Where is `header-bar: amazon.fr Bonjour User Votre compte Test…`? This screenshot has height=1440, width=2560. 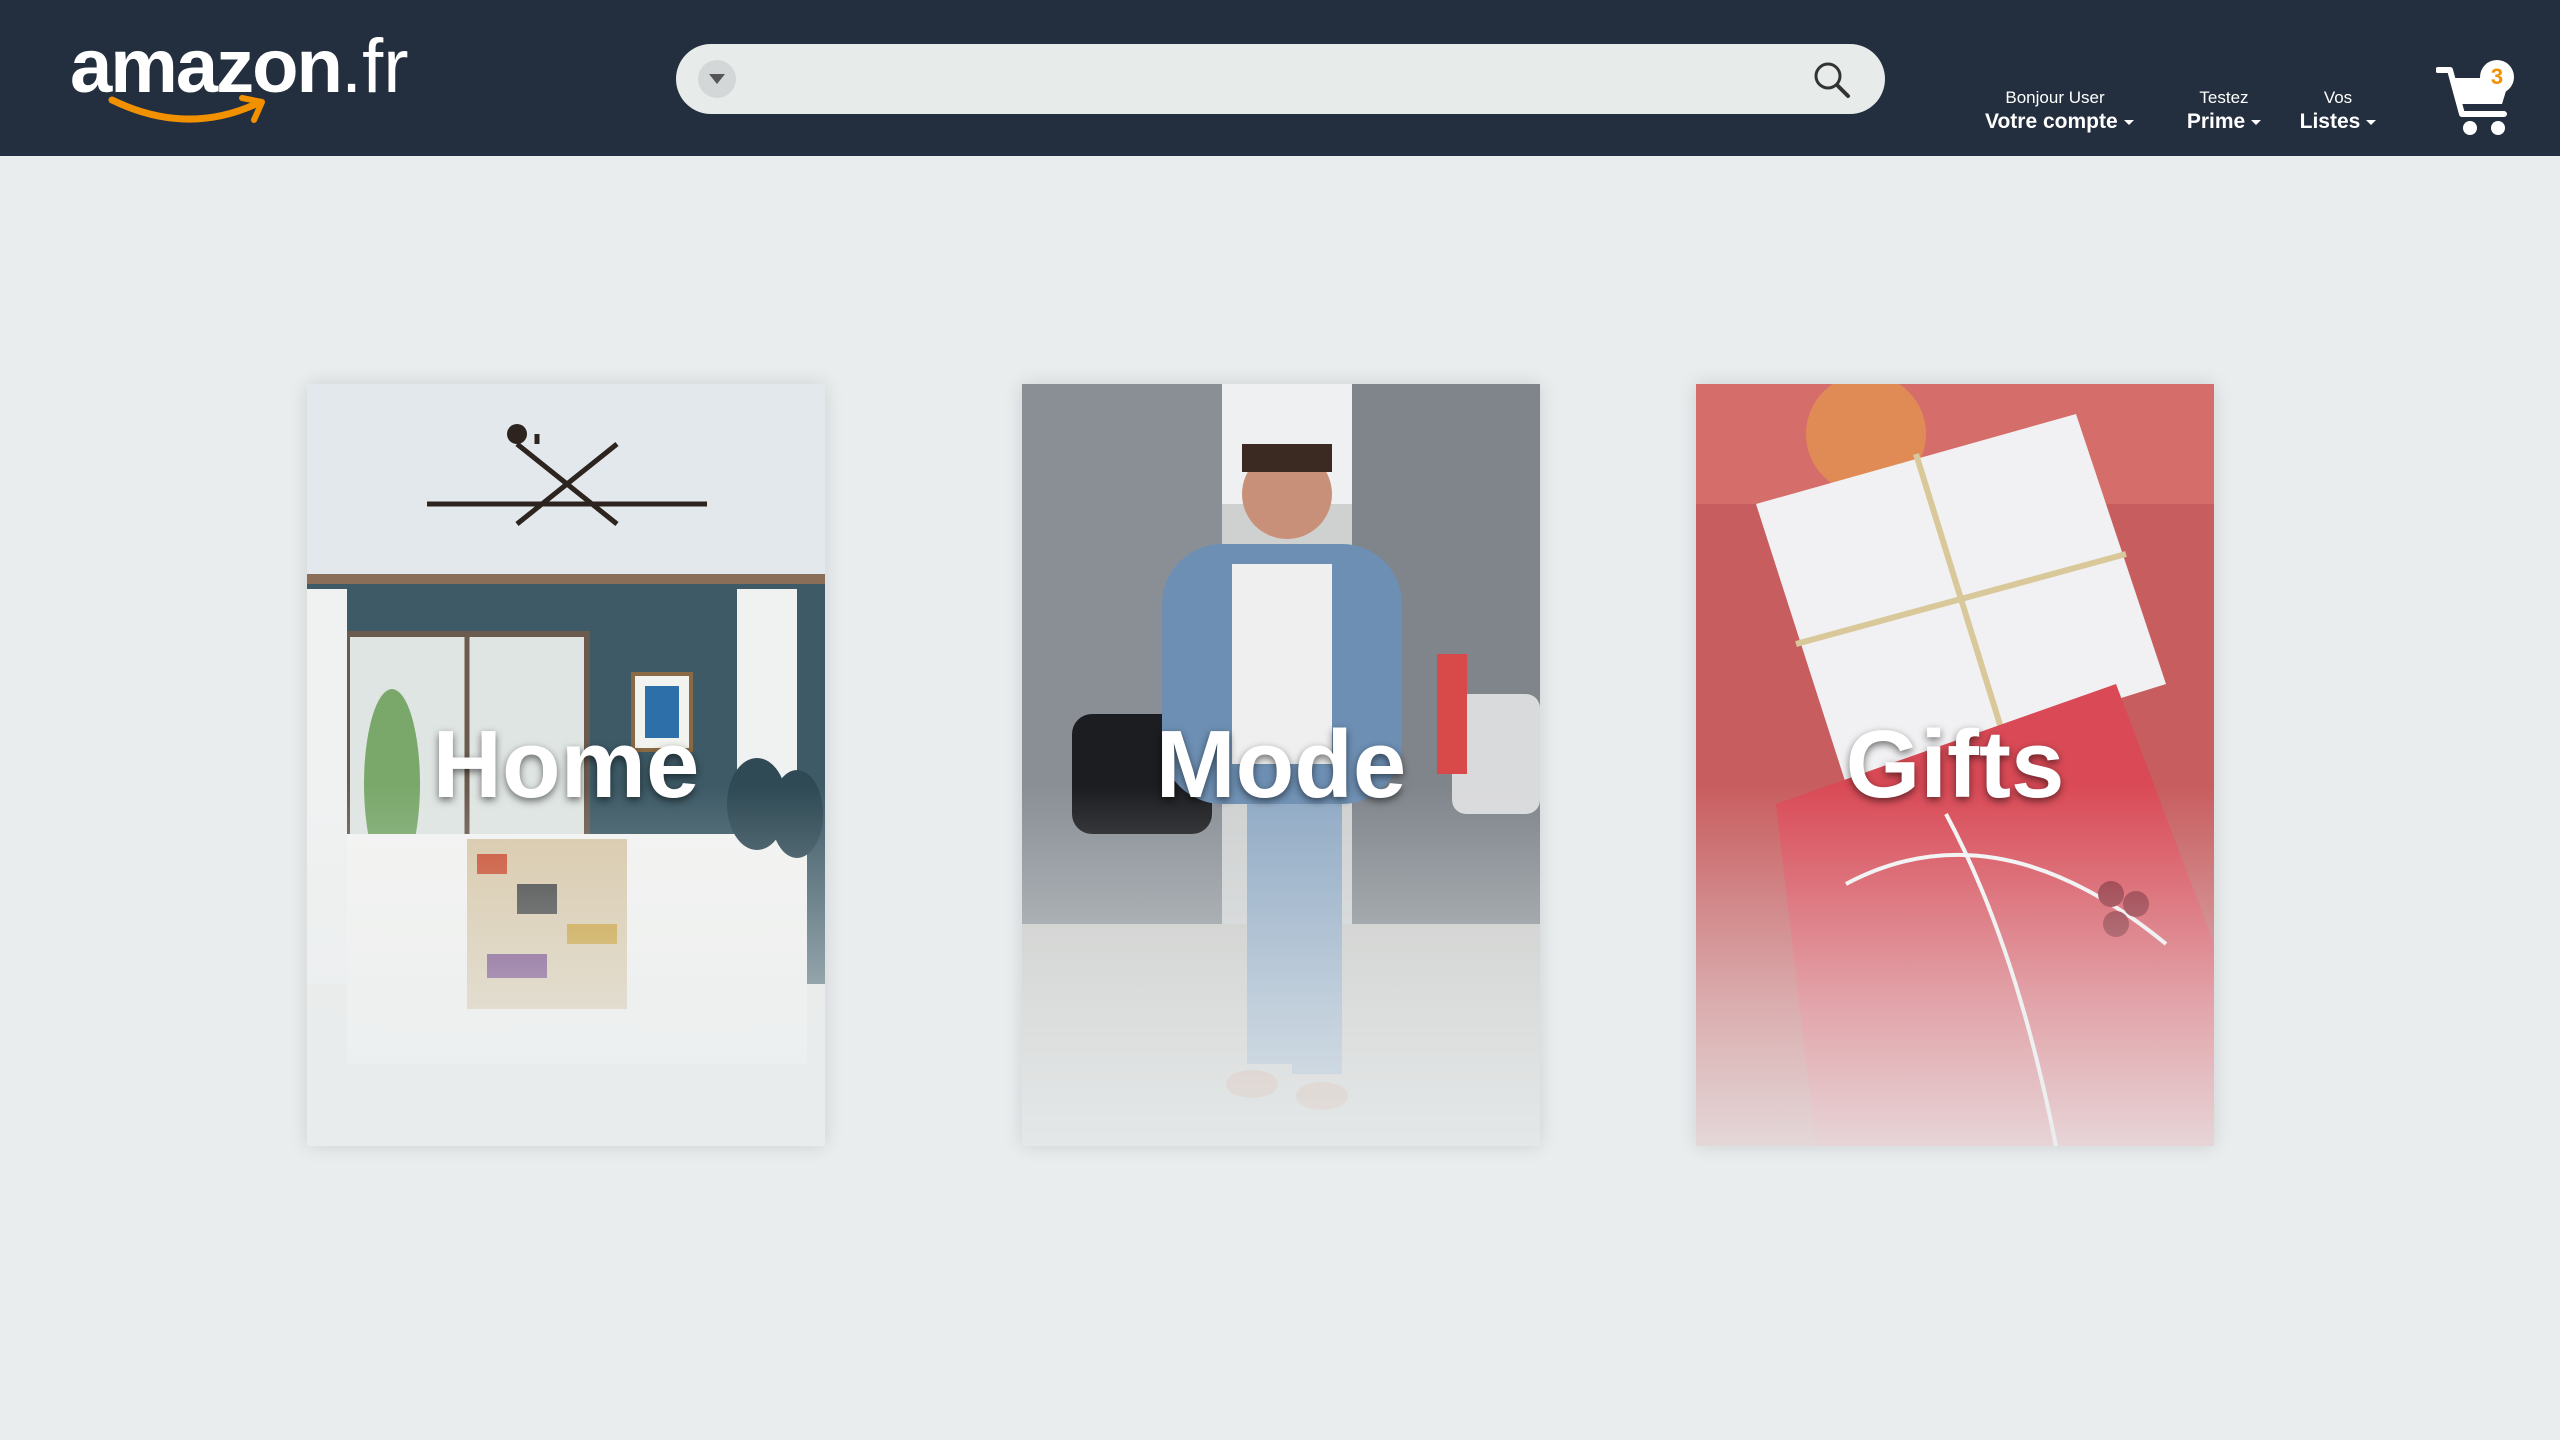
header-bar: amazon.fr Bonjour User Votre compte Test… is located at coordinates (1280, 78).